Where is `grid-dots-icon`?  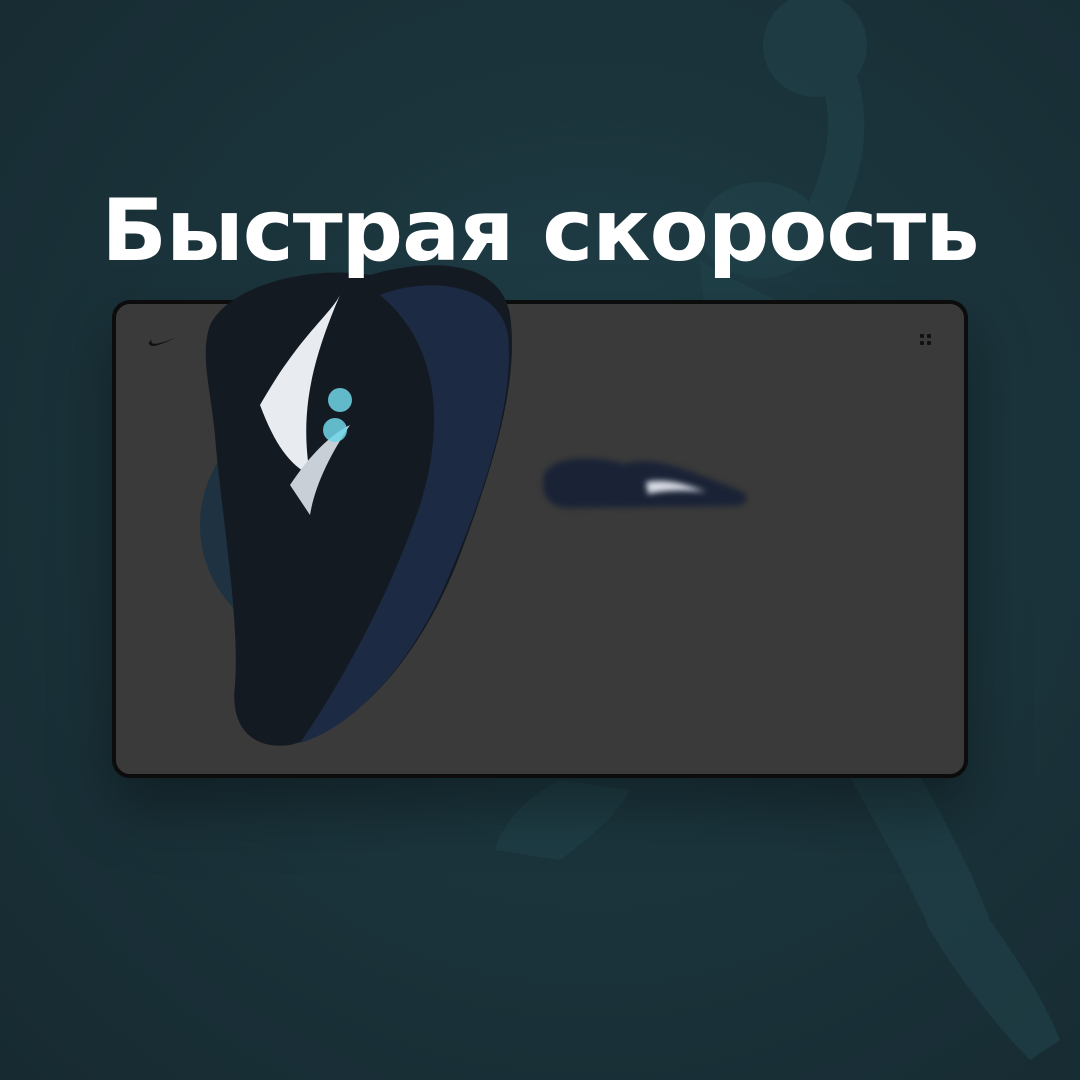 grid-dots-icon is located at coordinates (927, 341).